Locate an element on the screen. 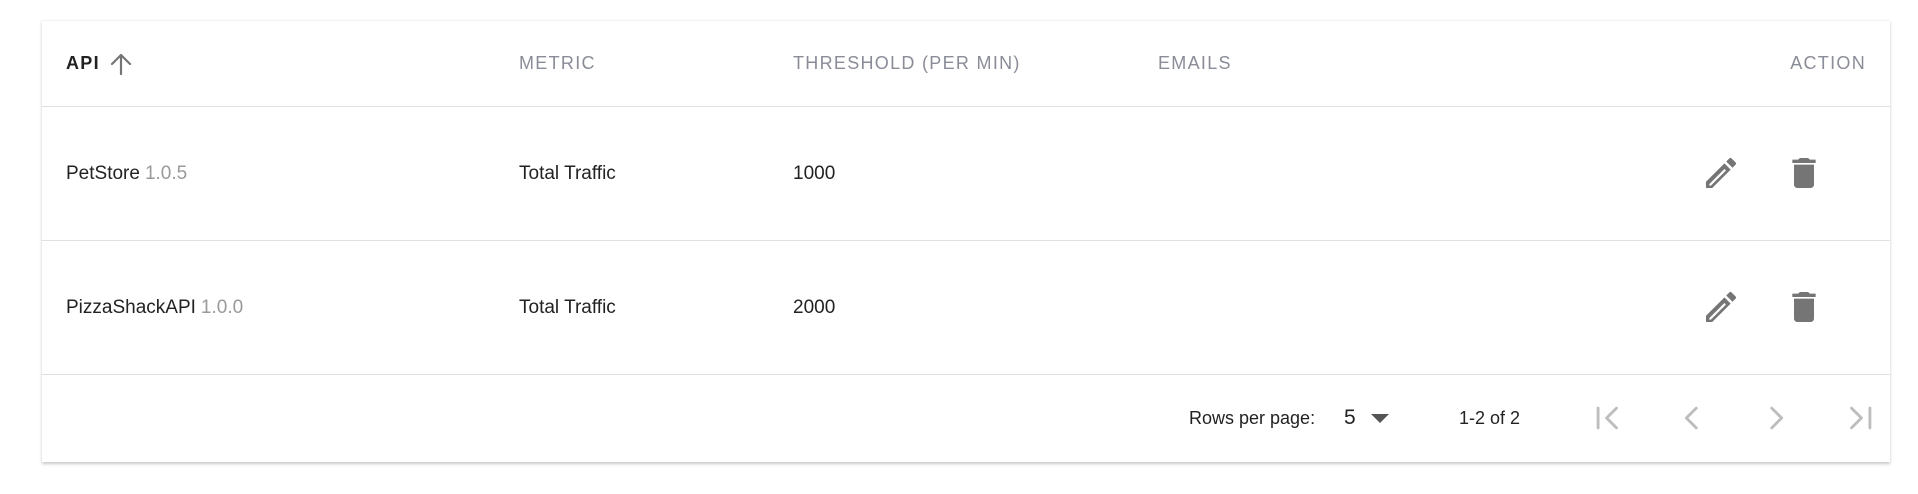 Image resolution: width=1918 pixels, height=494 pixels. column-header-action: ACTION is located at coordinates (1828, 63).